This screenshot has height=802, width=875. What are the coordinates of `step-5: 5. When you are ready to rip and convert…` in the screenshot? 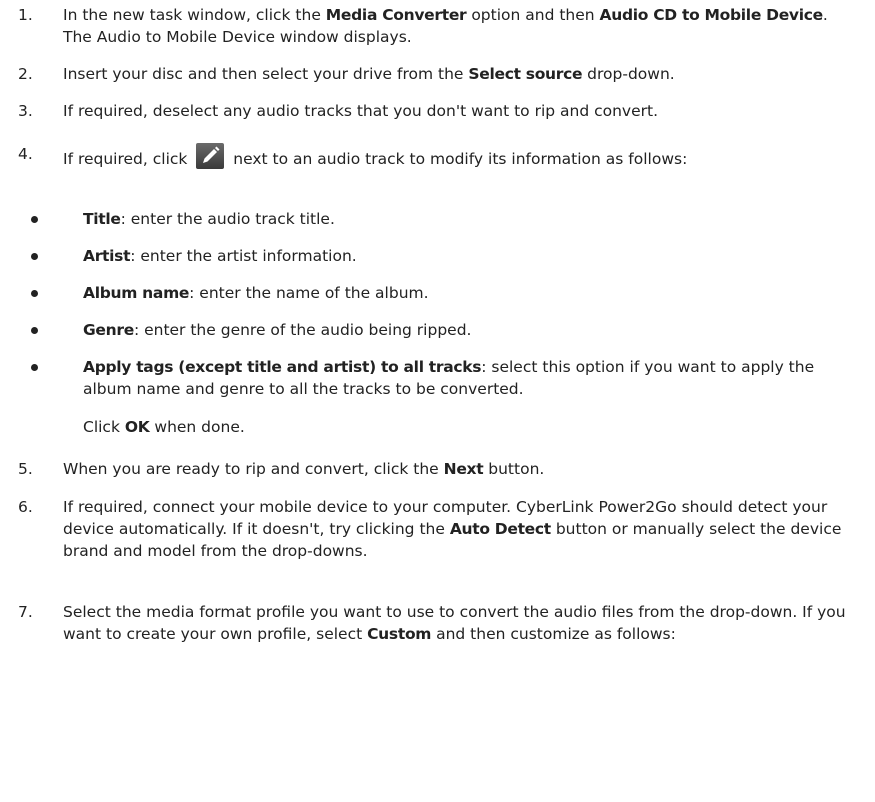 It's located at (429, 469).